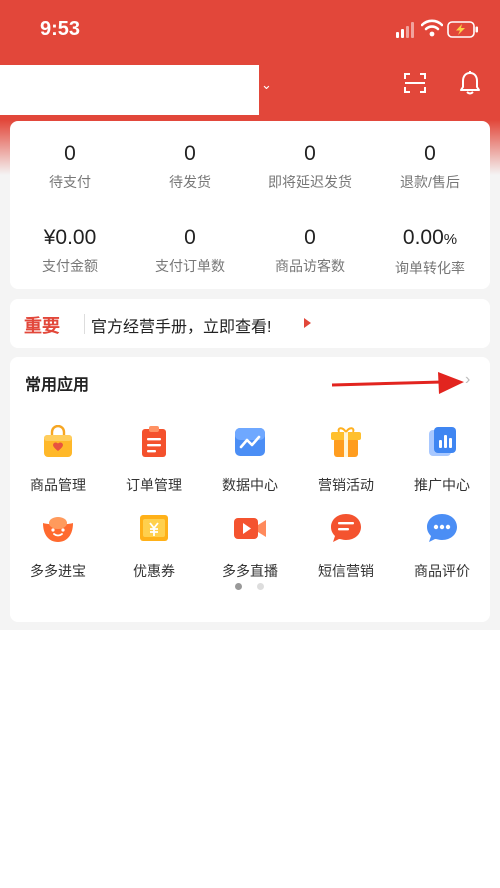 Image resolution: width=500 pixels, height=888 pixels. Describe the element at coordinates (154, 441) in the screenshot. I see `clipboard-icon` at that location.